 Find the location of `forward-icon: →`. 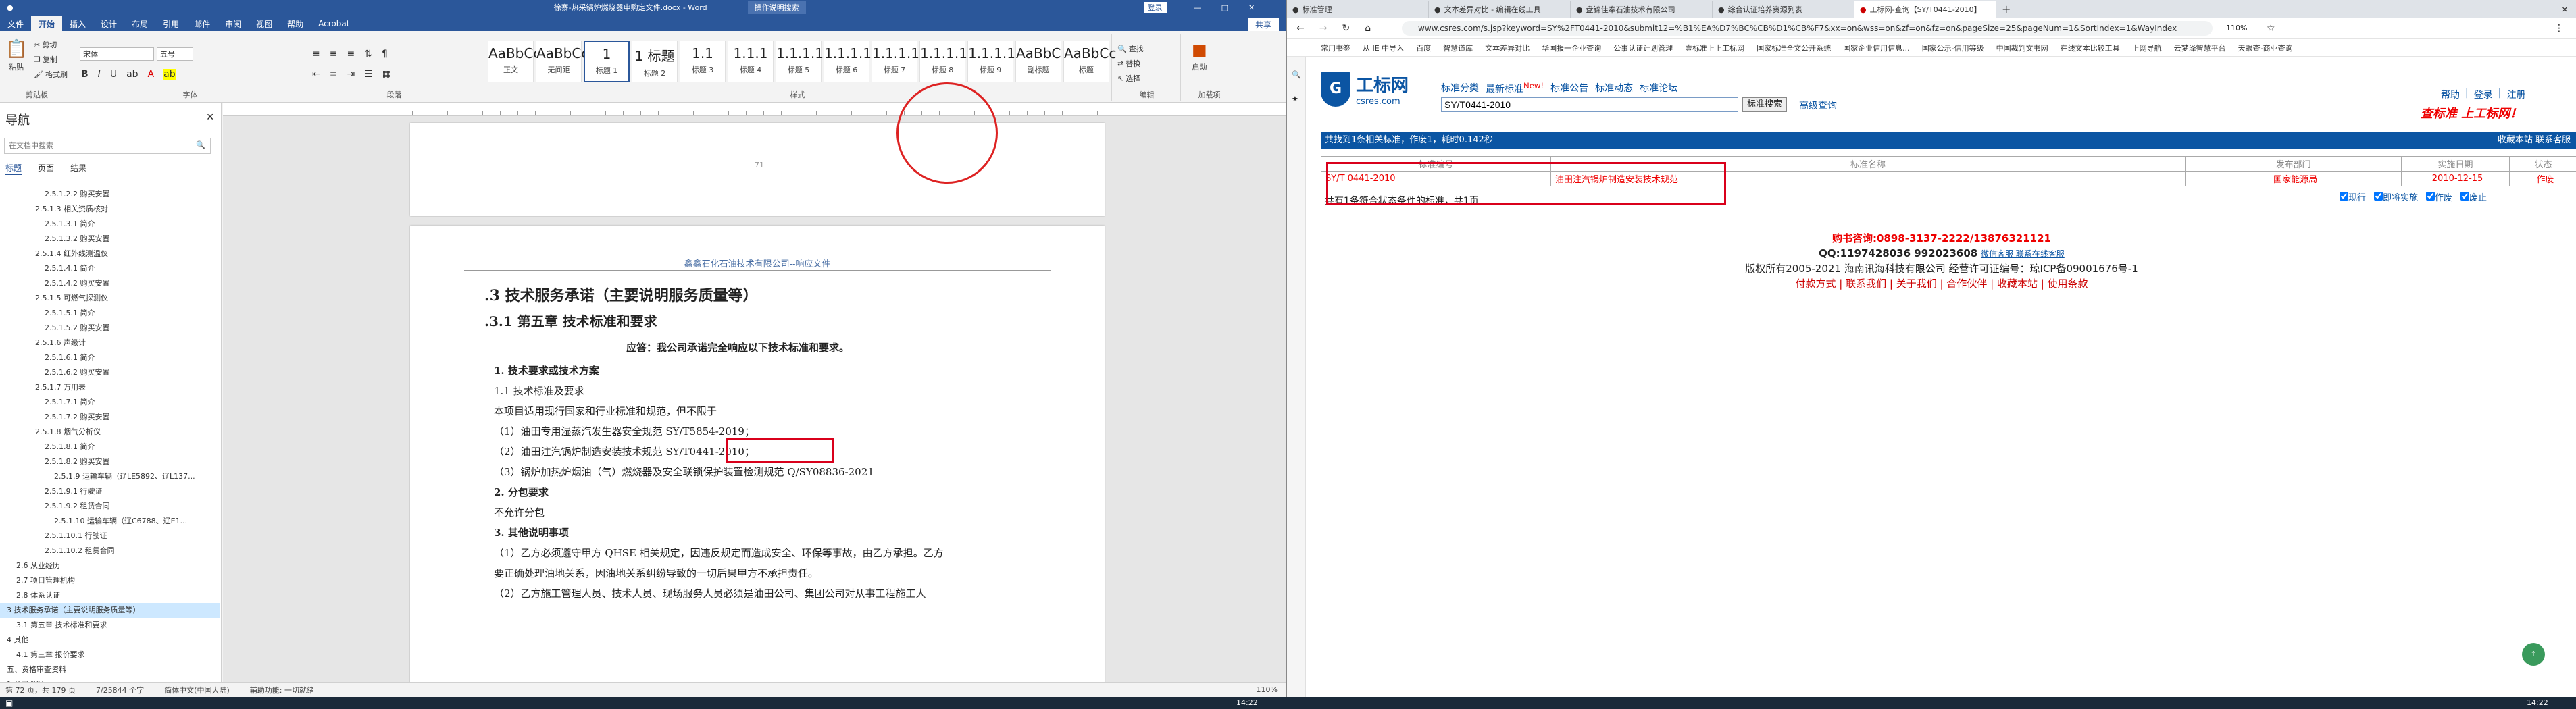

forward-icon: → is located at coordinates (1323, 28).